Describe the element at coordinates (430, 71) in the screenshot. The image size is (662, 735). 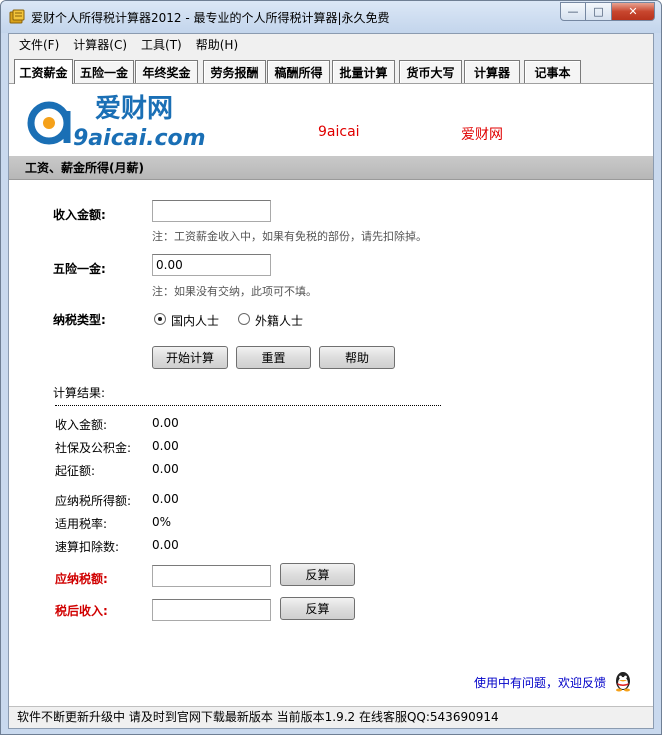
I see `tab-currency-uppercase: 货币大写` at that location.